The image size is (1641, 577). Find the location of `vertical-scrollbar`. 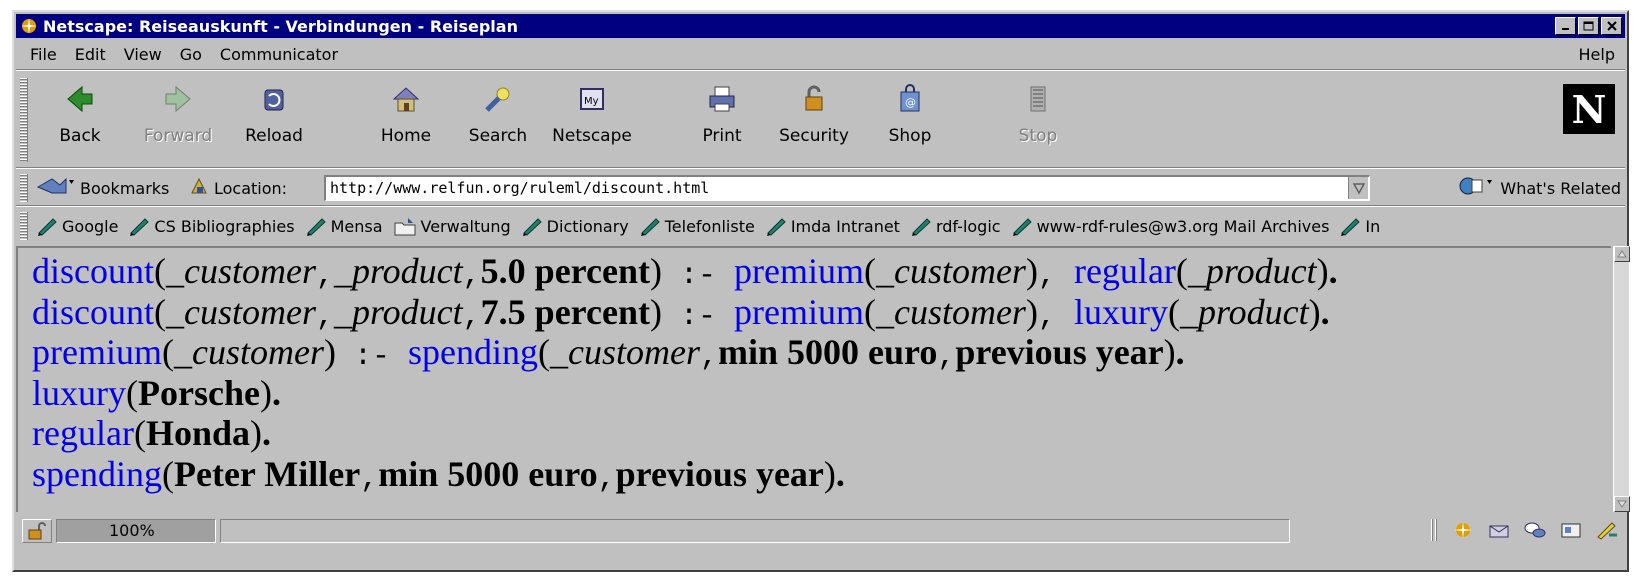

vertical-scrollbar is located at coordinates (1621, 379).